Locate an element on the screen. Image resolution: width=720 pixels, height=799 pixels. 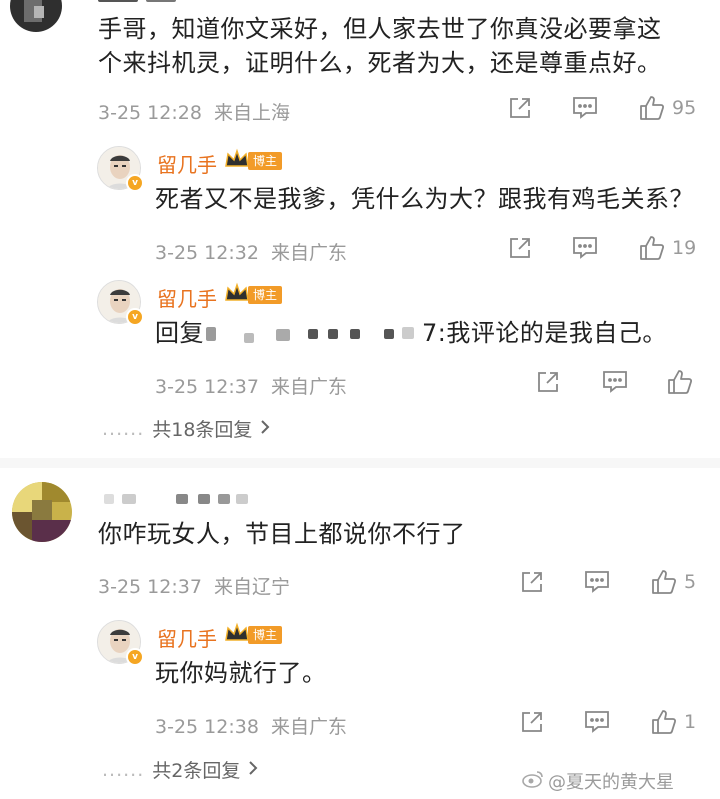
comment-time: 3-25 12:28 is located at coordinates (150, 113).